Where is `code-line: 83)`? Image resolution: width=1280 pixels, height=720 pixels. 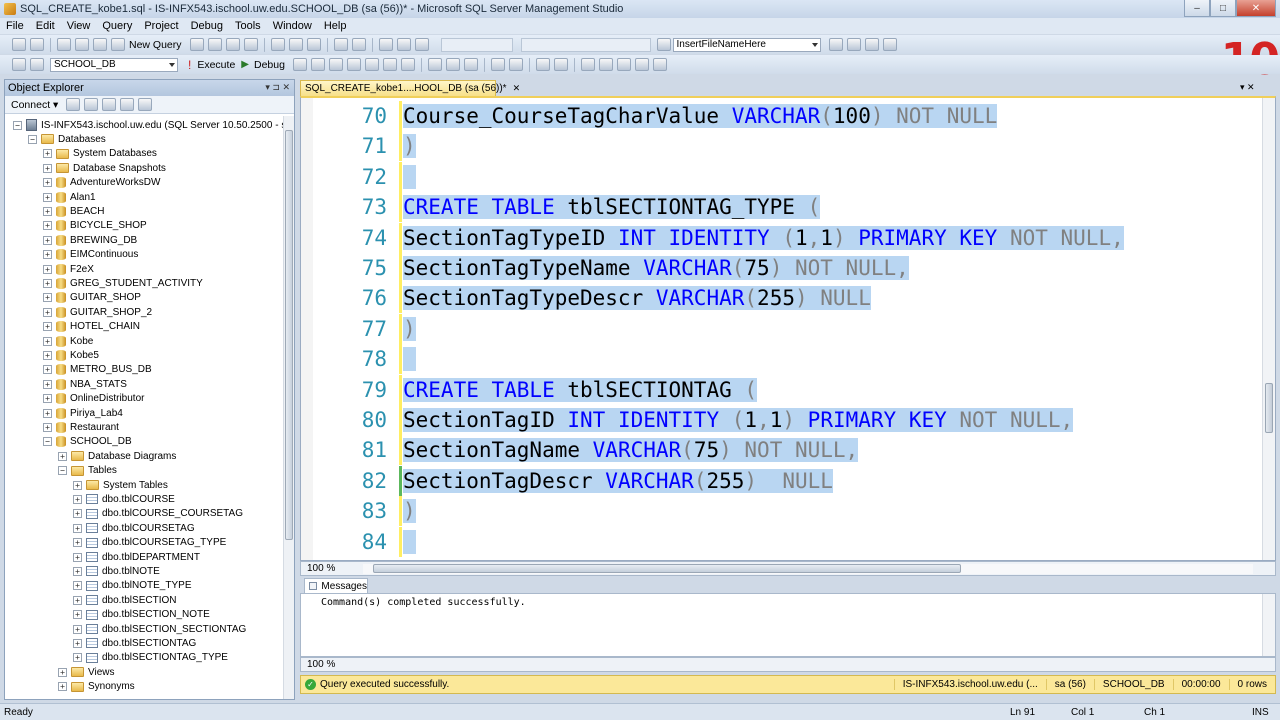
code-line: 83) is located at coordinates (781, 511).